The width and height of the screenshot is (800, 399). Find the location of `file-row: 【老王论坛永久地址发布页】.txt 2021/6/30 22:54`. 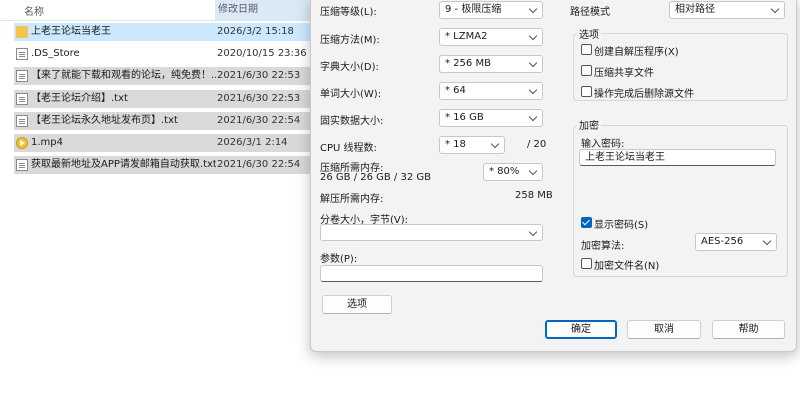

file-row: 【老王论坛永久地址发布页】.txt 2021/6/30 22:54 is located at coordinates (162, 121).